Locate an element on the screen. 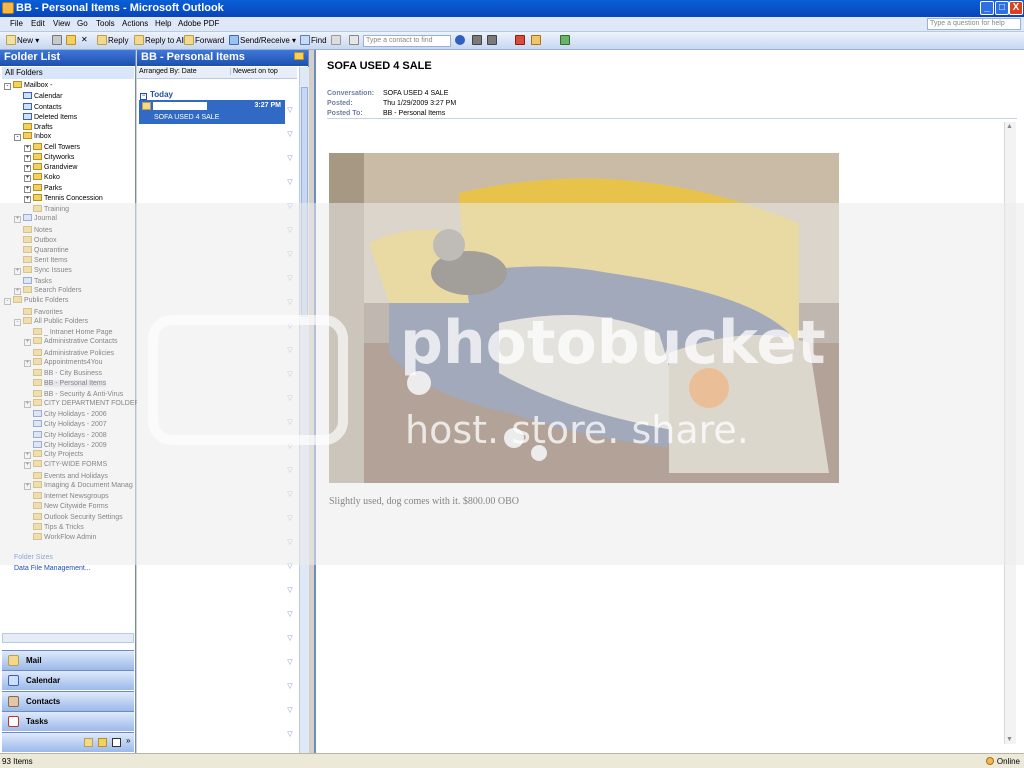 The image size is (1024, 768). folder-item: + Imaging & Document Manag is located at coordinates (78, 485).